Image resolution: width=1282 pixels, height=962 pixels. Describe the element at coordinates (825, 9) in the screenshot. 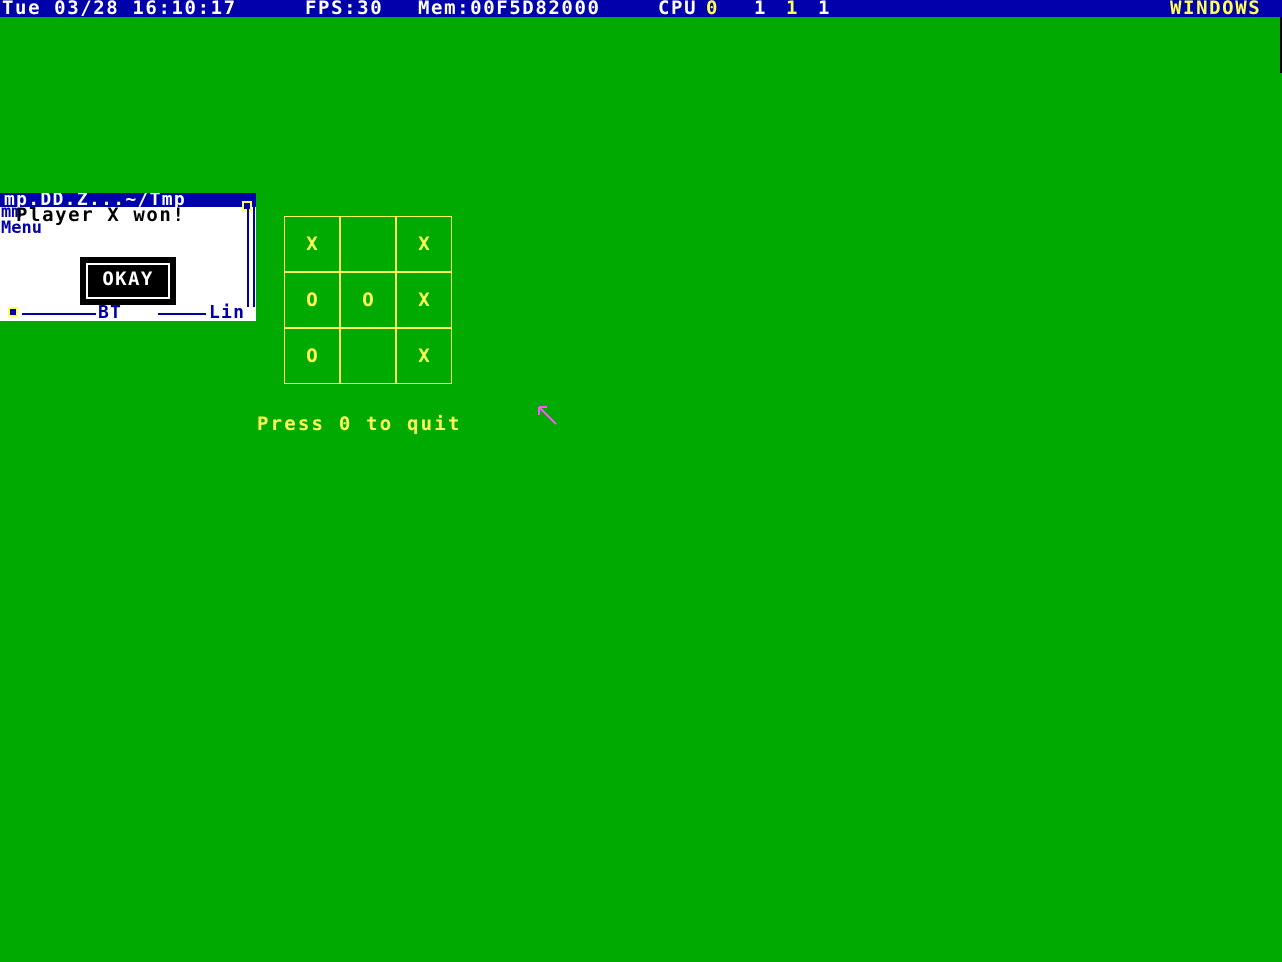

I see `status-cpu3: 1` at that location.